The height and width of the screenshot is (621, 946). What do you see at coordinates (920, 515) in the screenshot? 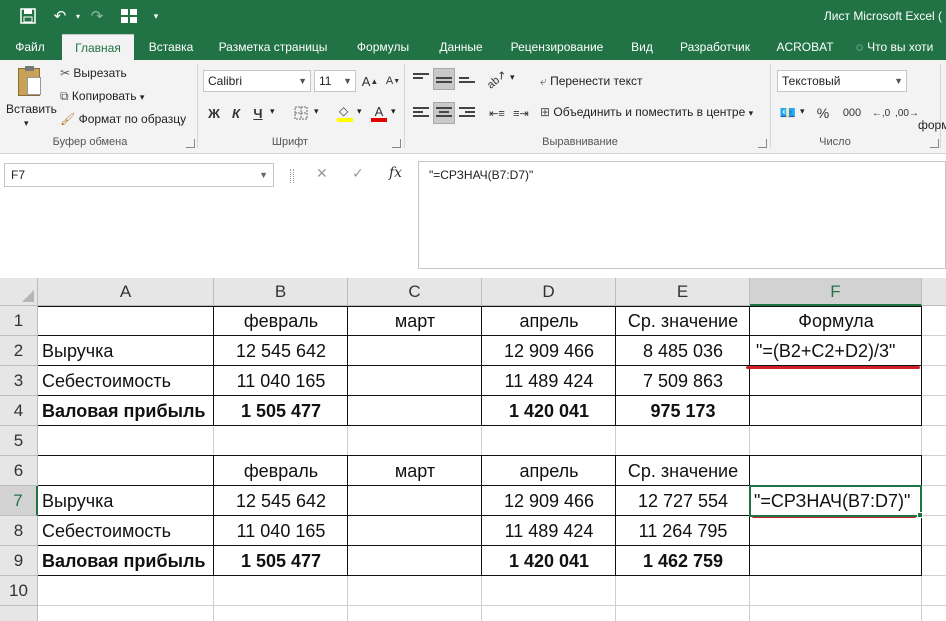
I see `fill-handle` at bounding box center [920, 515].